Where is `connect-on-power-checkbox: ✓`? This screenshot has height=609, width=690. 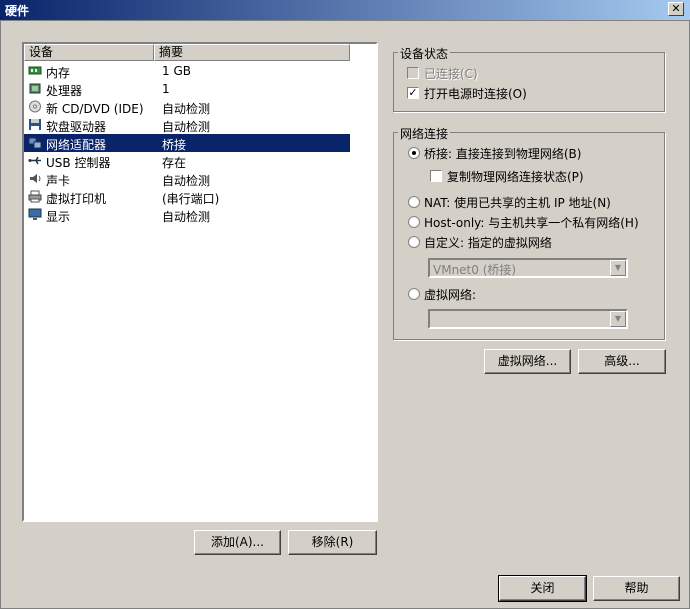 connect-on-power-checkbox: ✓ is located at coordinates (413, 93).